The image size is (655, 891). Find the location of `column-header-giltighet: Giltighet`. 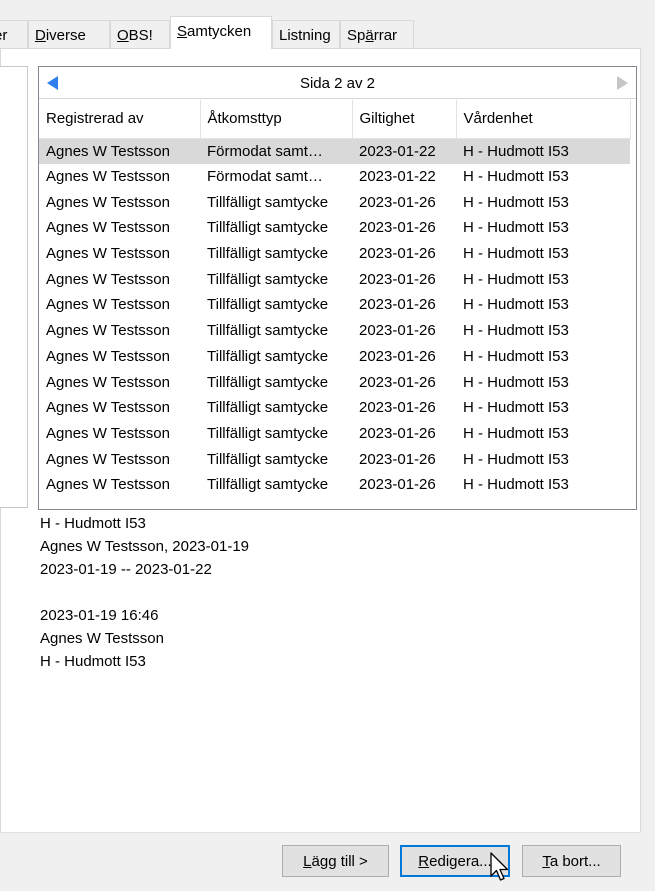

column-header-giltighet: Giltighet is located at coordinates (404, 119).